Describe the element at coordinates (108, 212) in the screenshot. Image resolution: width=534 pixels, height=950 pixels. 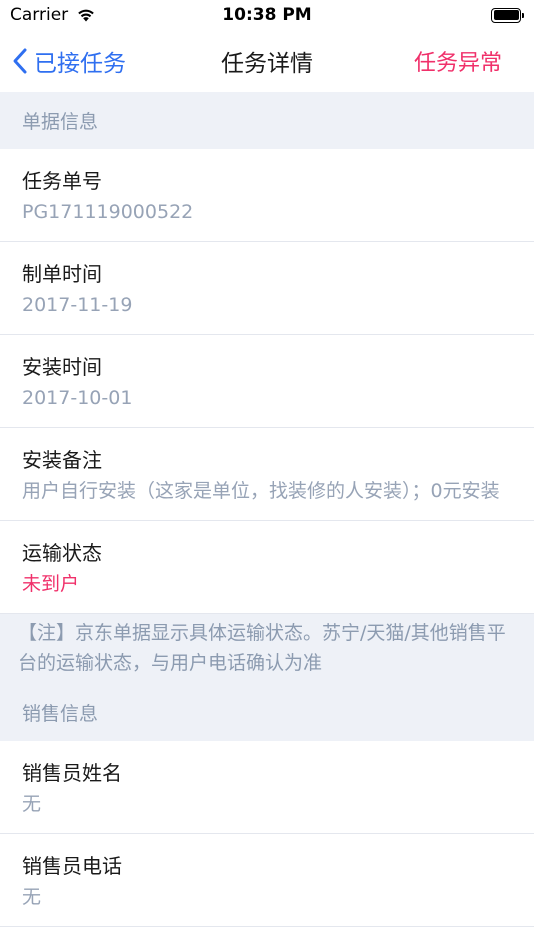
I see `row-value: PG171119000522` at that location.